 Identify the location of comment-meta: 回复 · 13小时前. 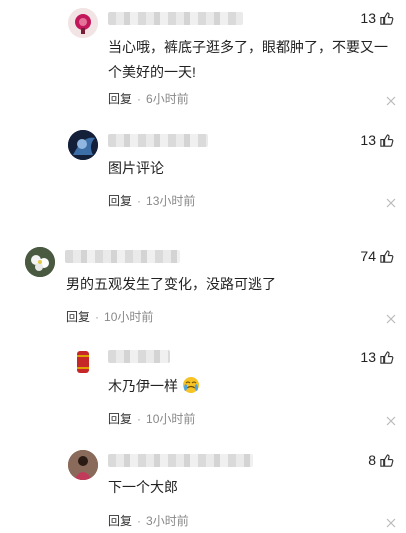
(151, 200).